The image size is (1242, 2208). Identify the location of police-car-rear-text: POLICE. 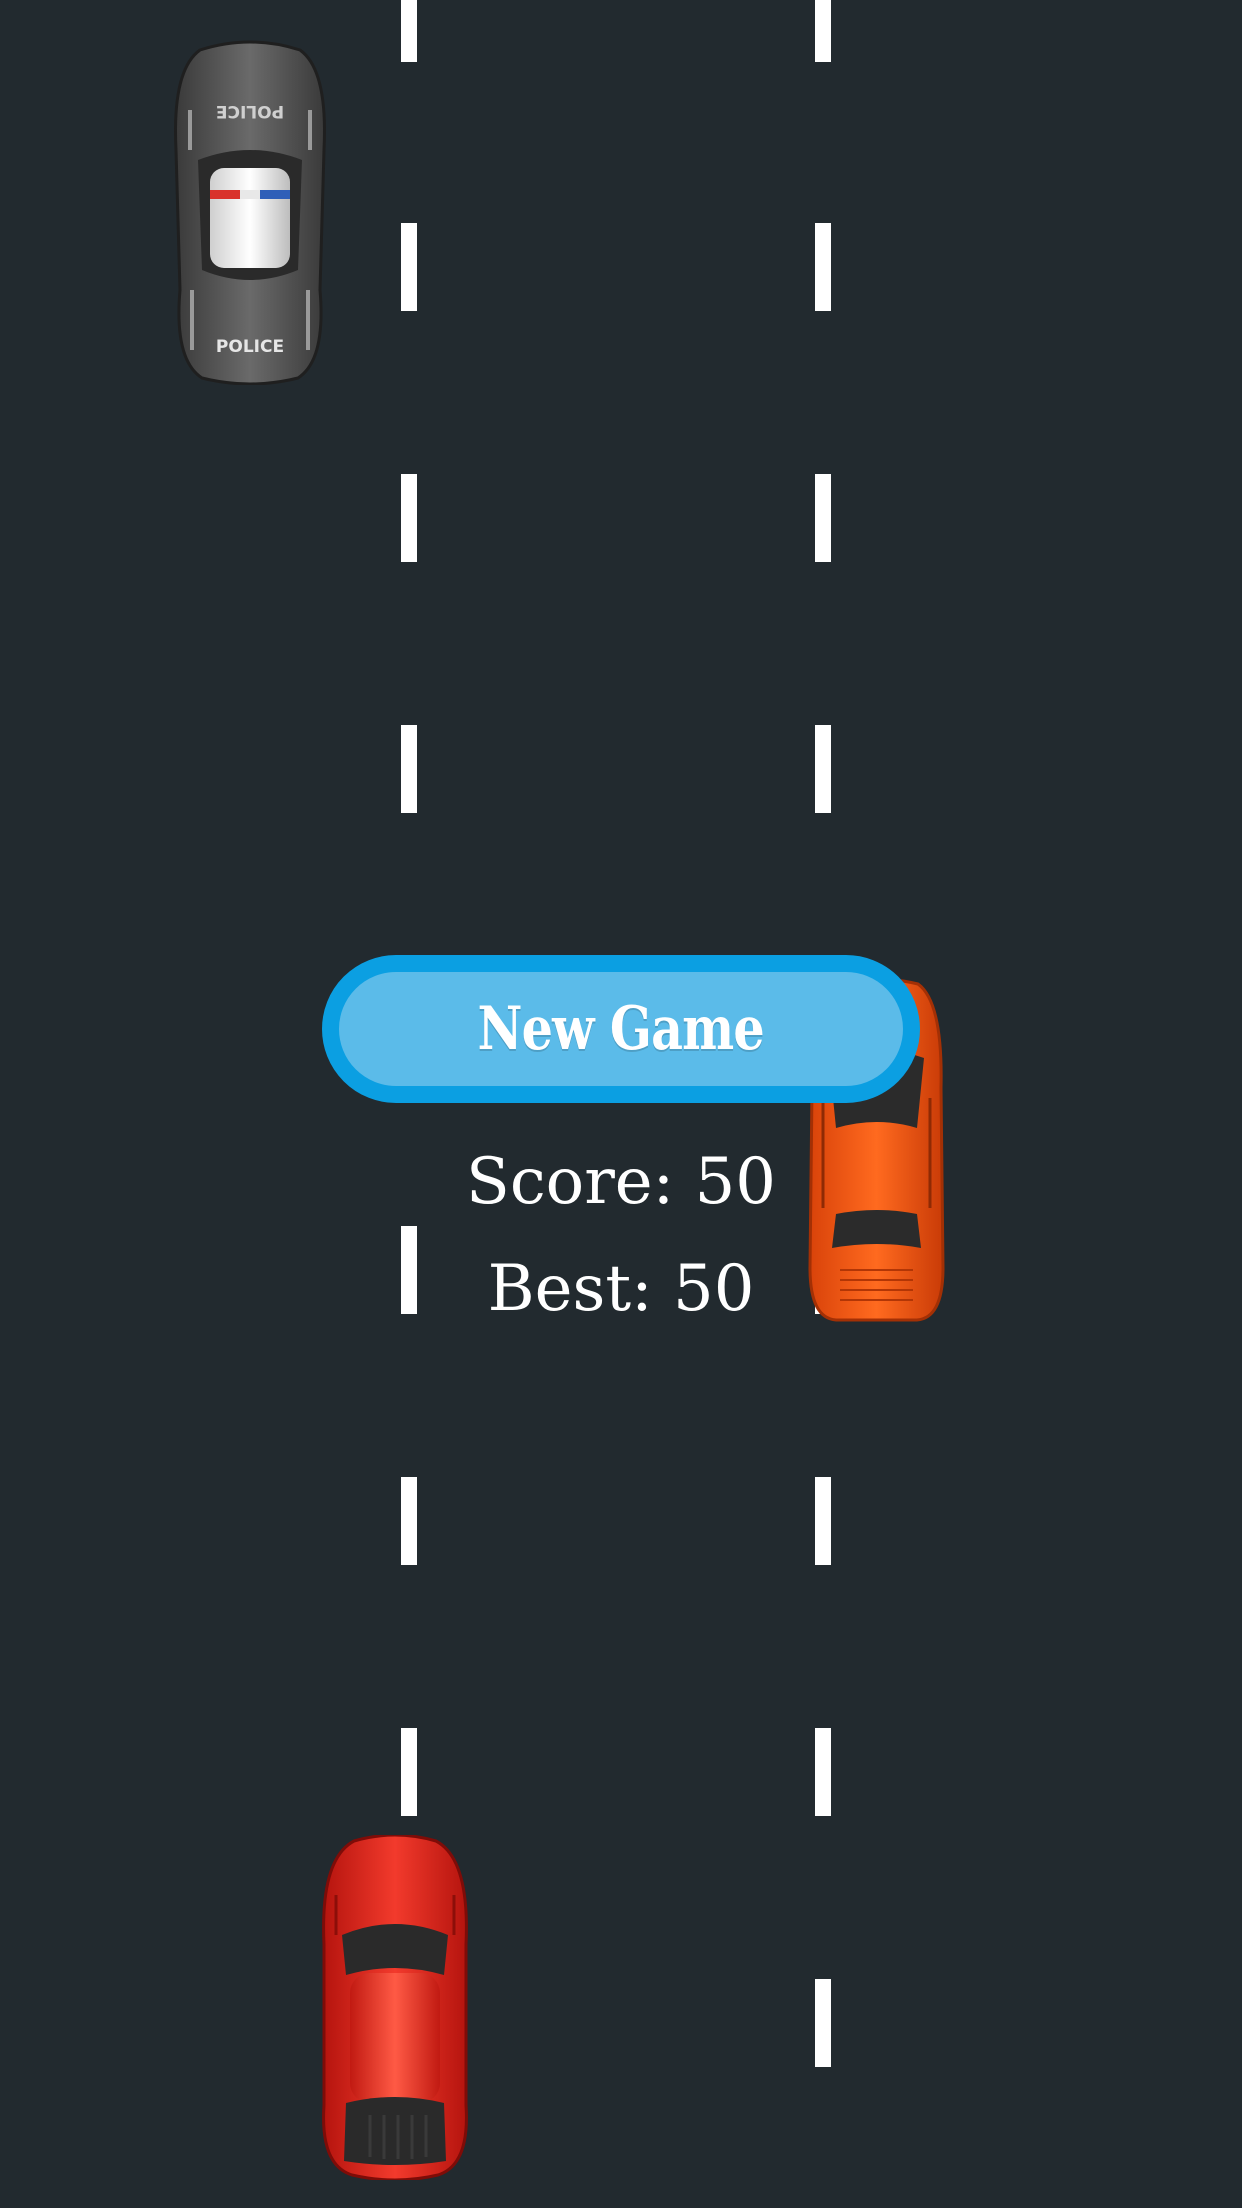
(250, 111).